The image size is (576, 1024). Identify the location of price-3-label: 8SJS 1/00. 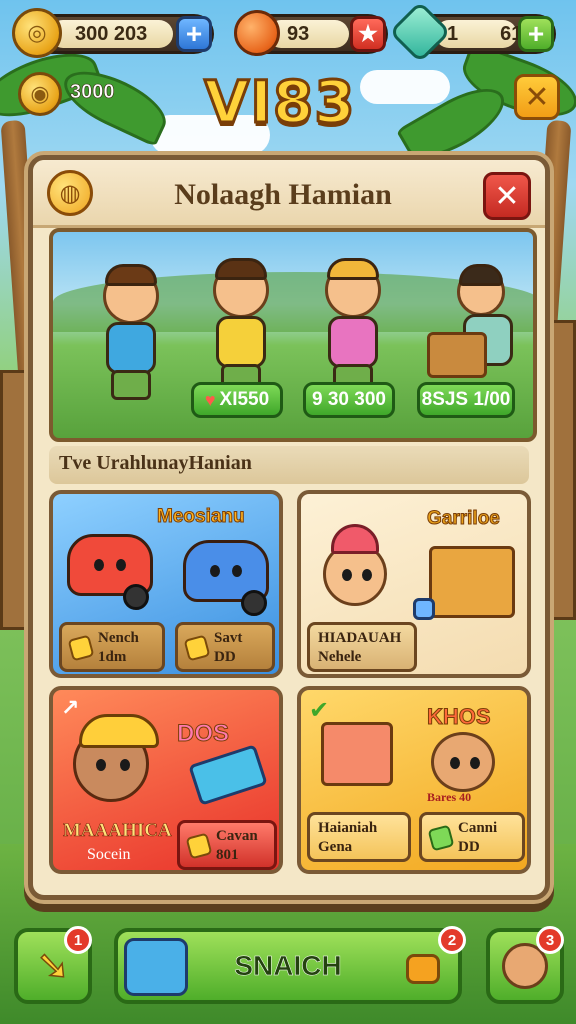
(466, 399).